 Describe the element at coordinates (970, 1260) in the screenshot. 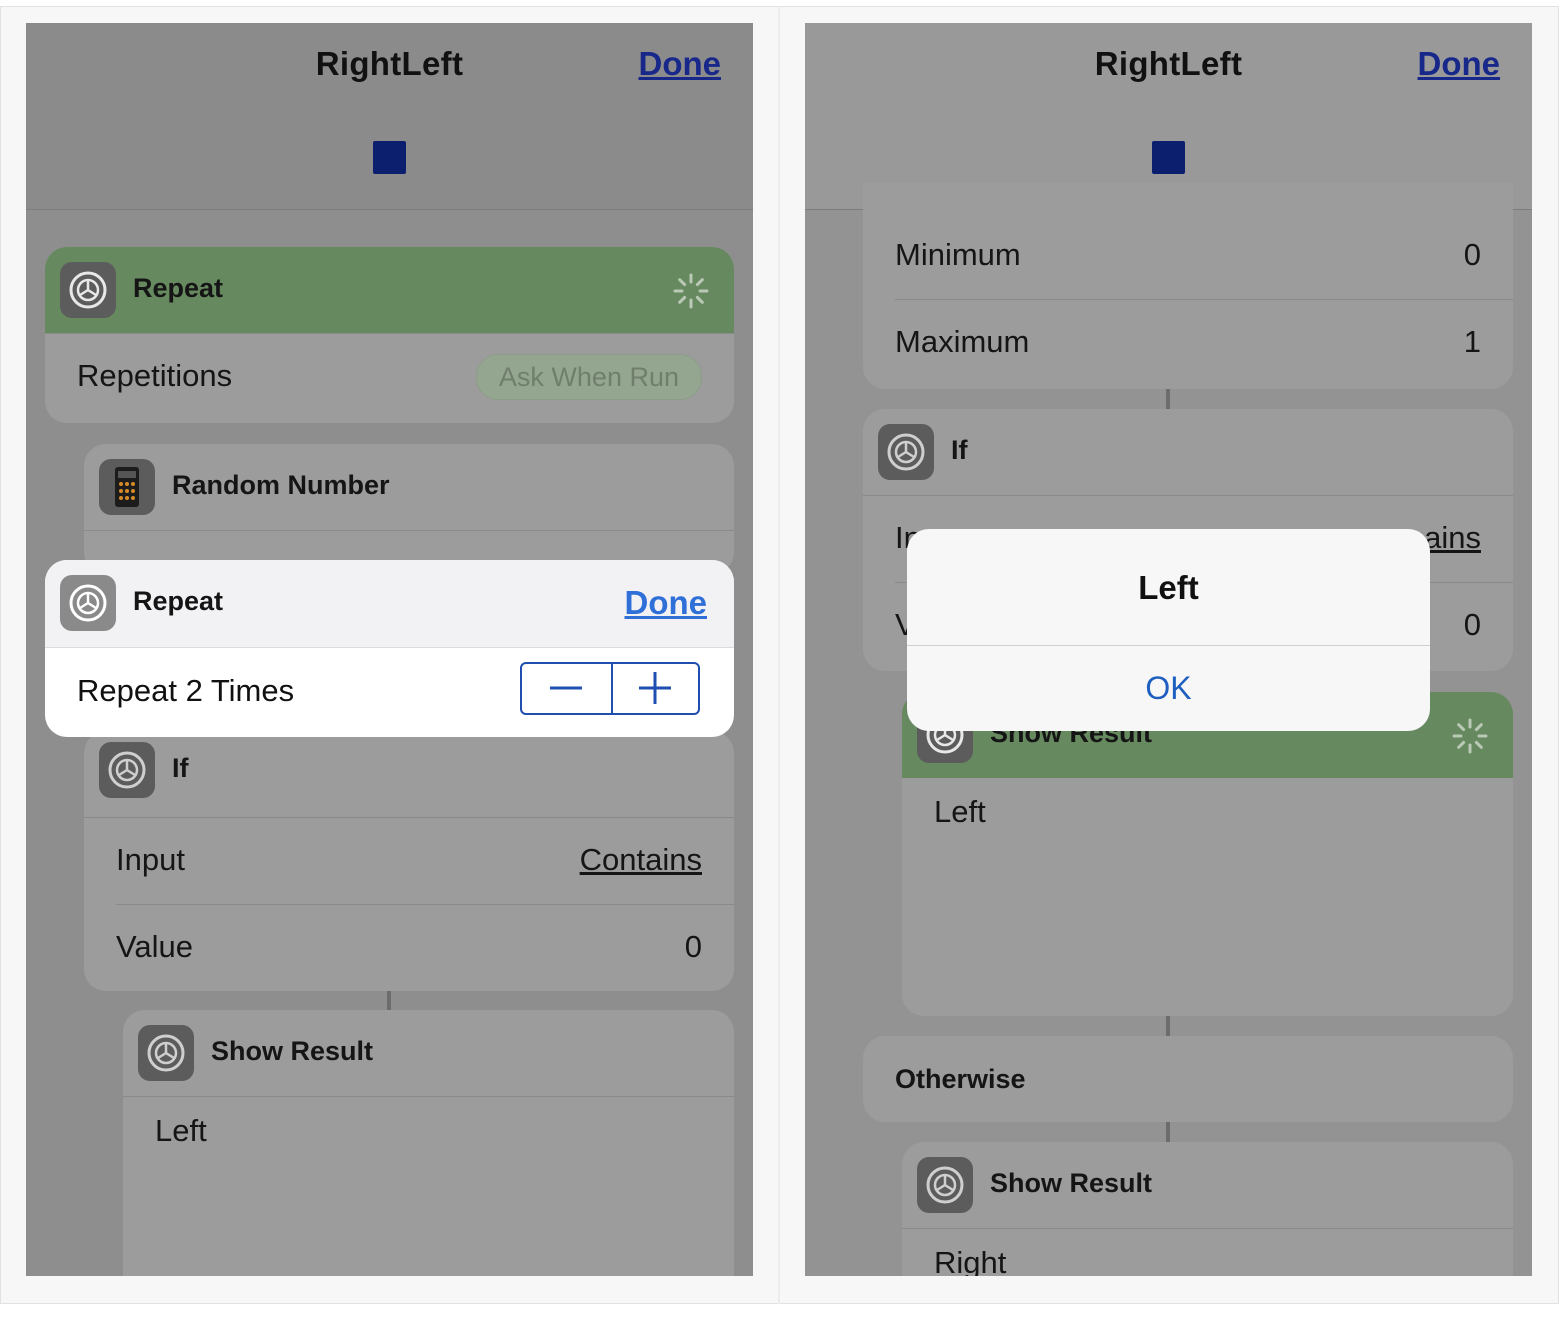

I see `result-text: Right` at that location.